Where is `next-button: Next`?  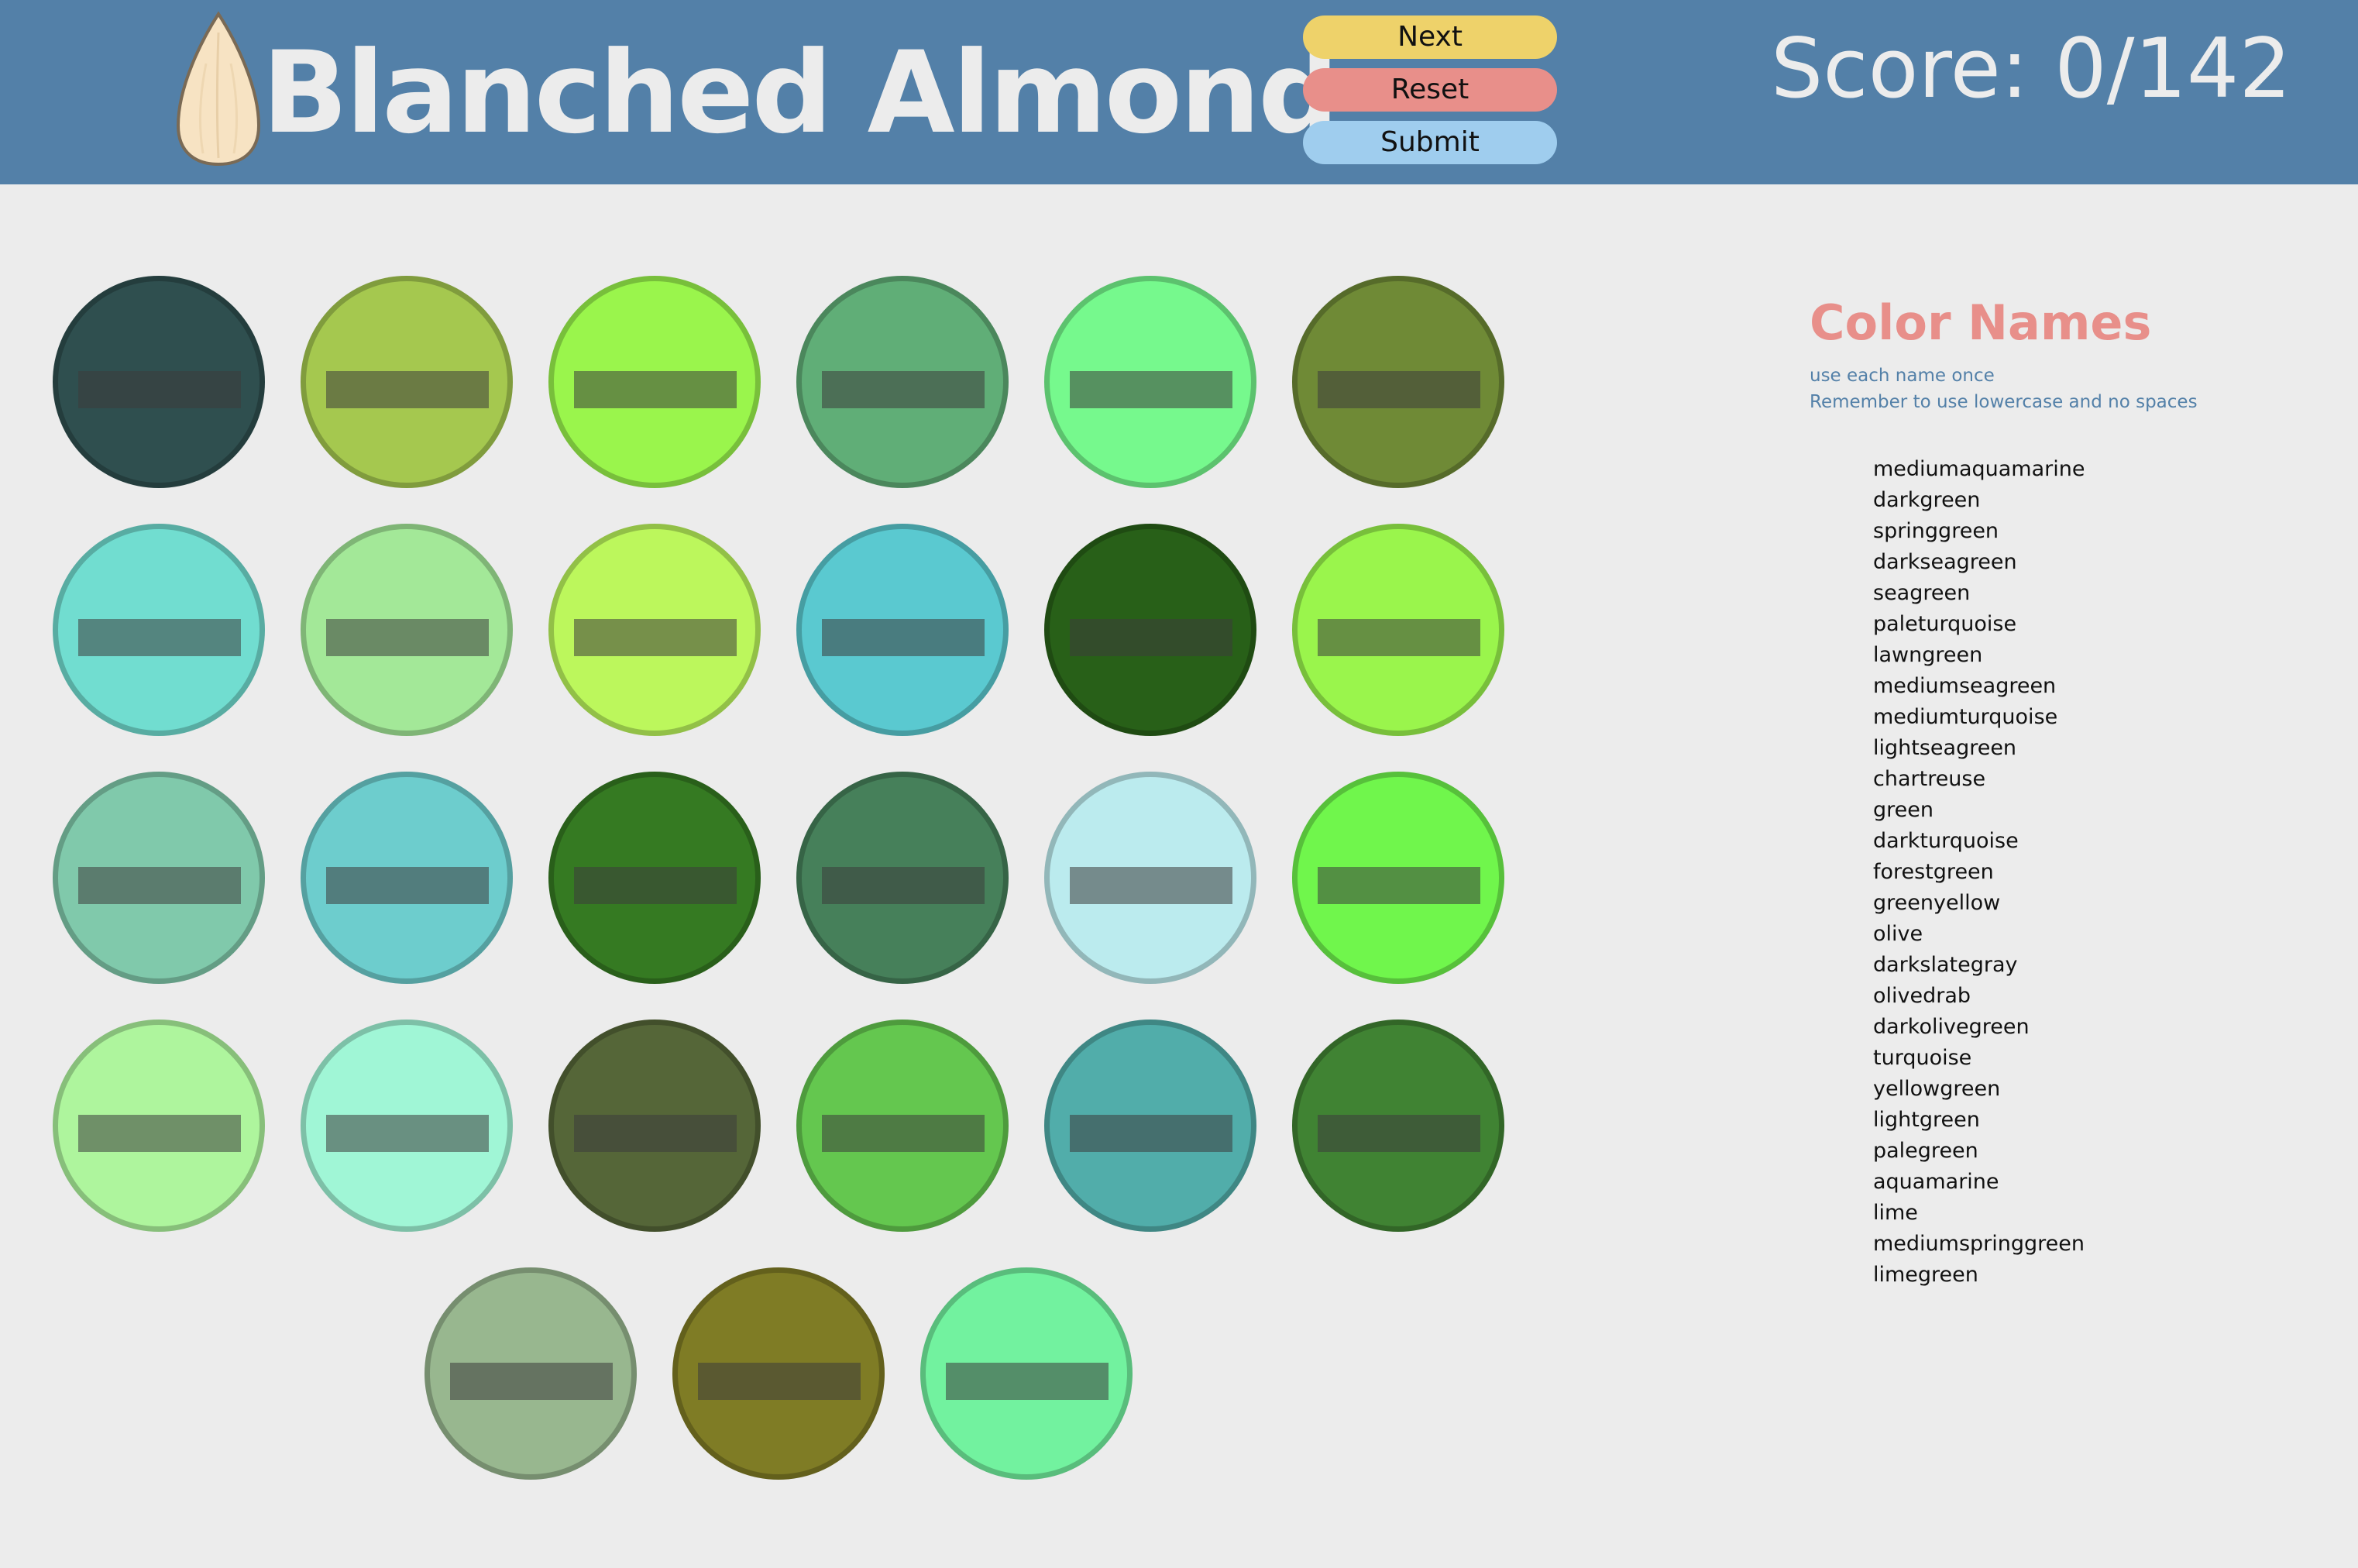
next-button: Next is located at coordinates (1430, 37).